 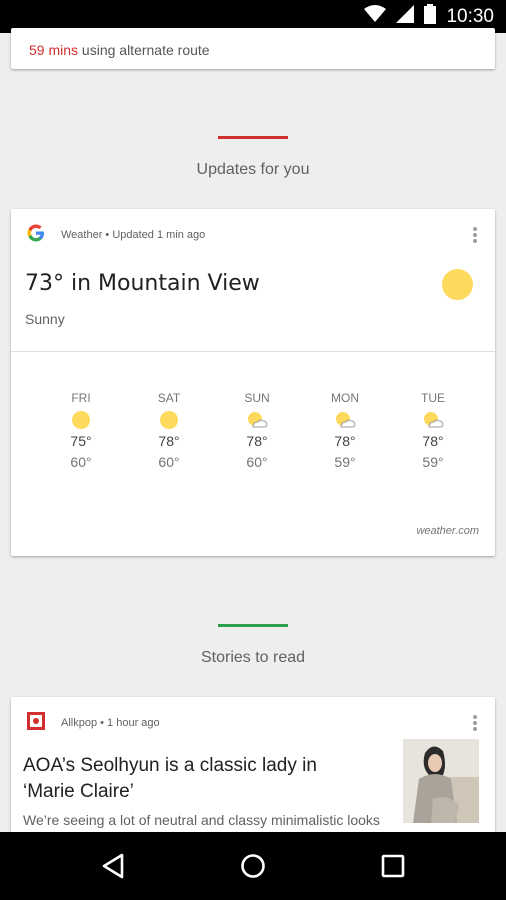 I want to click on weather-source: Weather • Updated 1 min ago, so click(x=133, y=235).